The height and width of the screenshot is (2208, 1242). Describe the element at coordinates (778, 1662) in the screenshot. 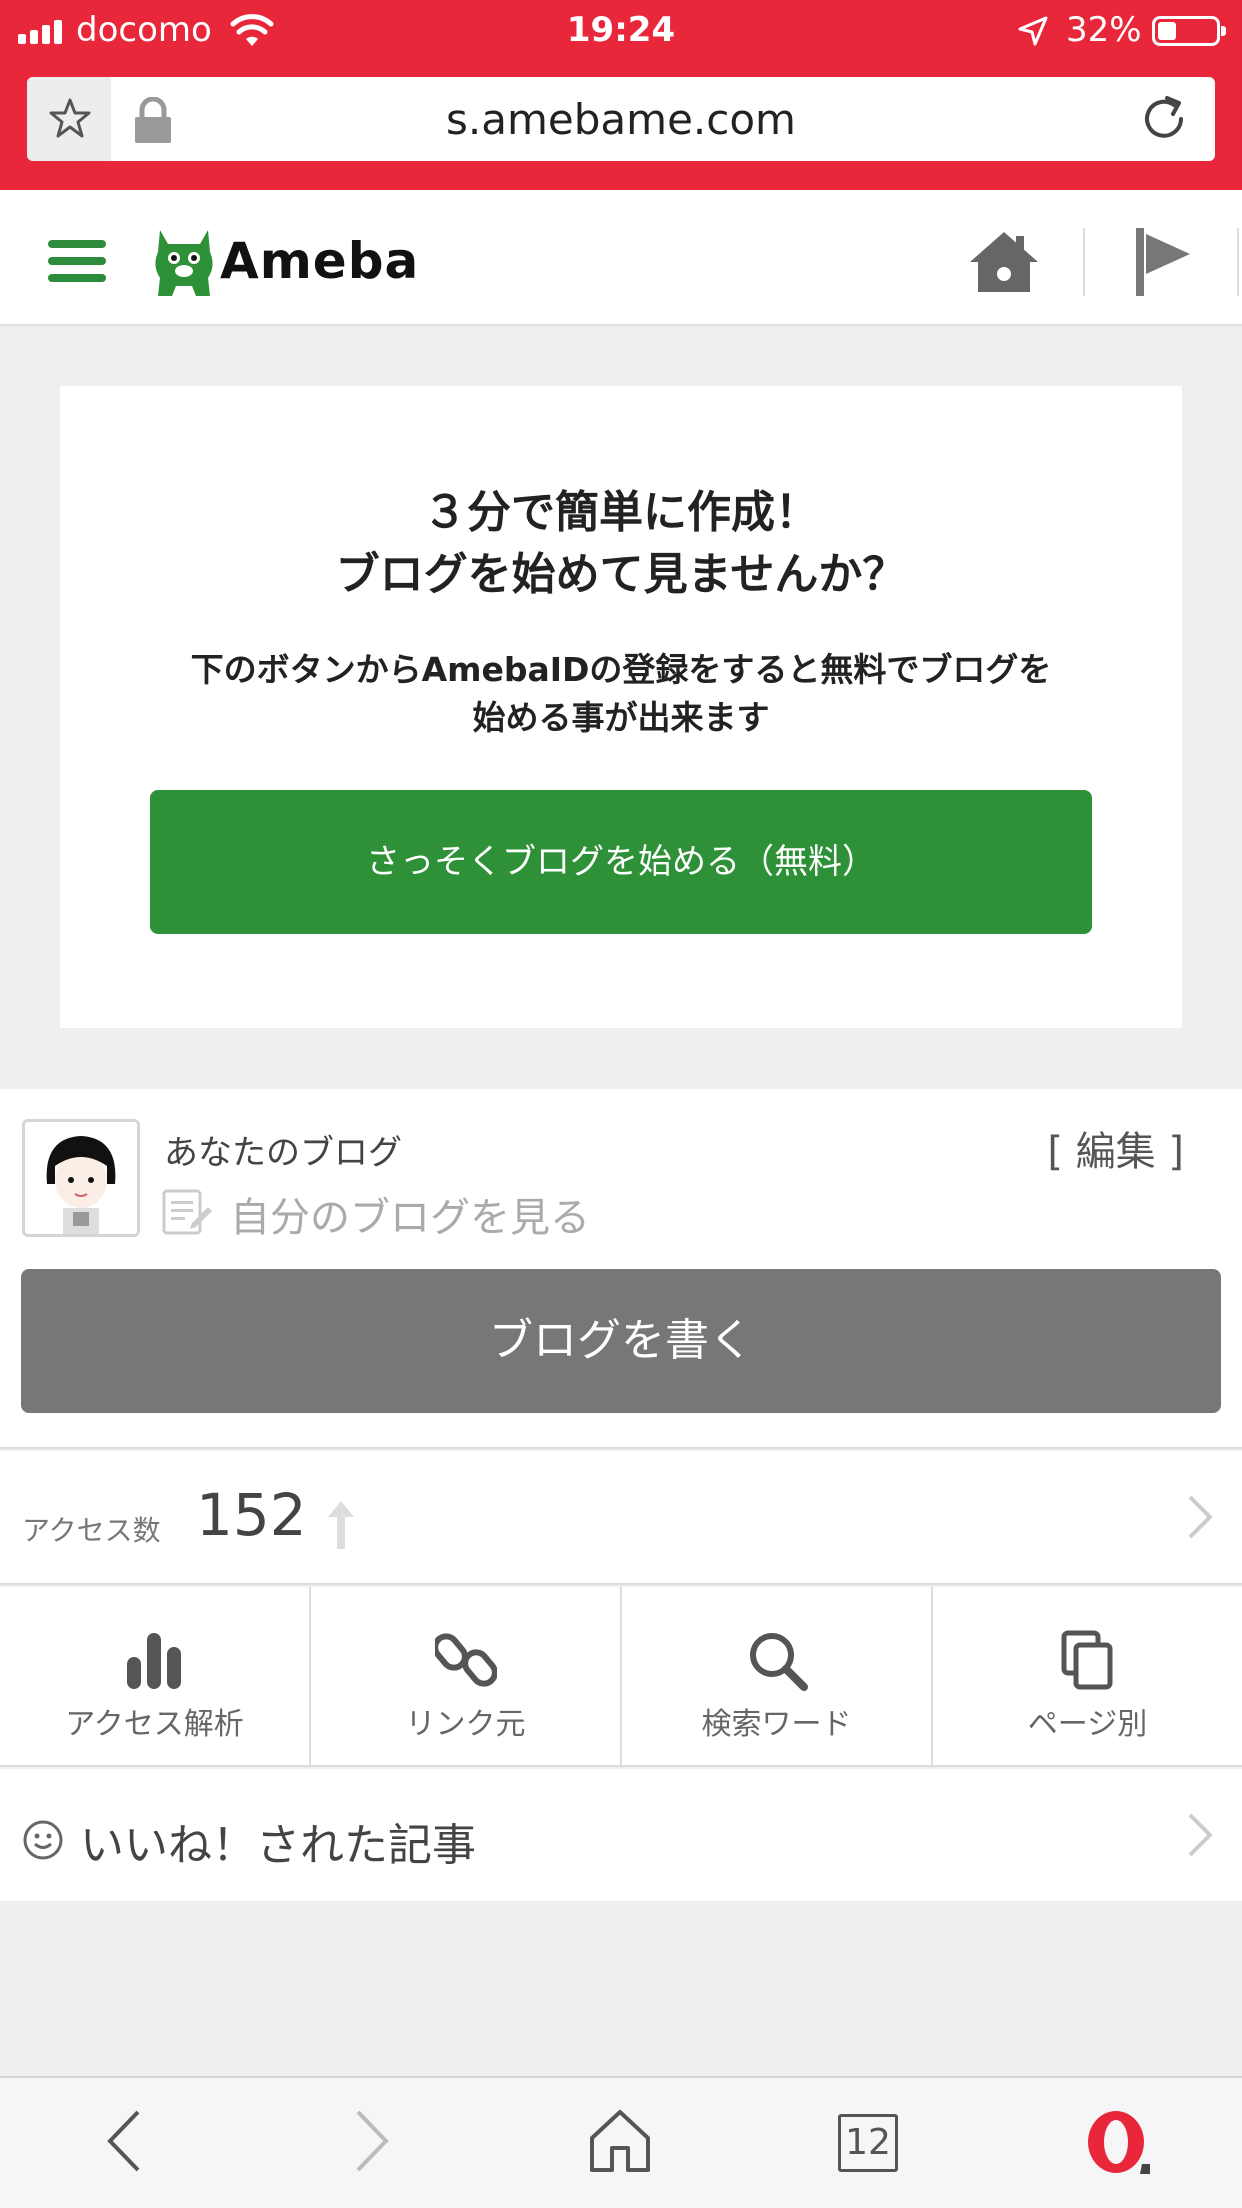

I see `search-icon` at that location.